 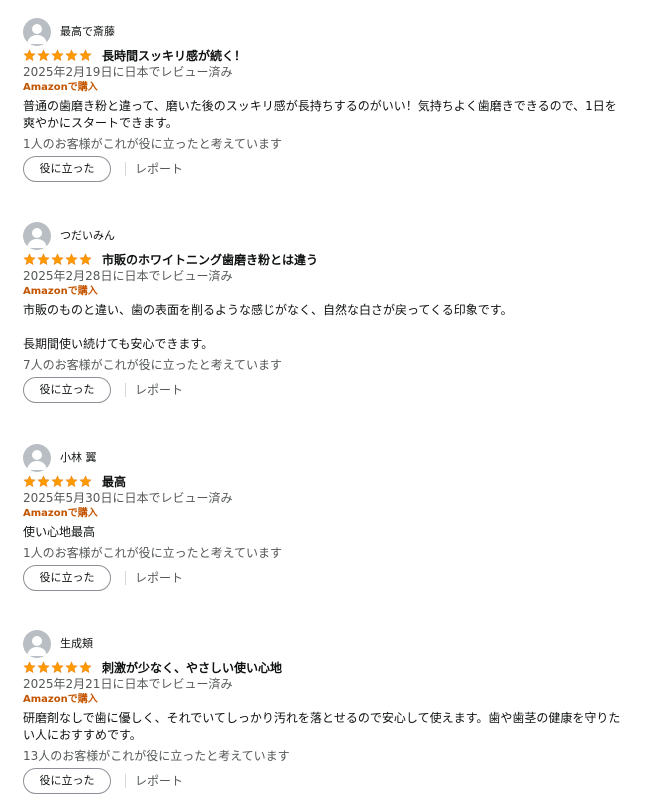 What do you see at coordinates (128, 72) in the screenshot?
I see `review-date: 2025年2月19日に日本でレビュー済み` at bounding box center [128, 72].